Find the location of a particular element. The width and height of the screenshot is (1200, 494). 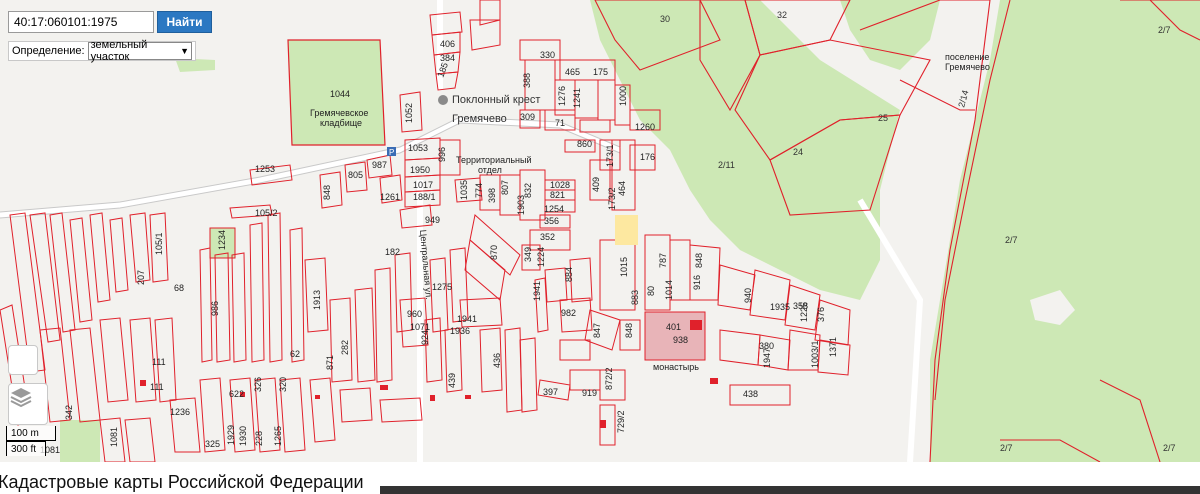

plot-number-label: 622 is located at coordinates (236, 394).